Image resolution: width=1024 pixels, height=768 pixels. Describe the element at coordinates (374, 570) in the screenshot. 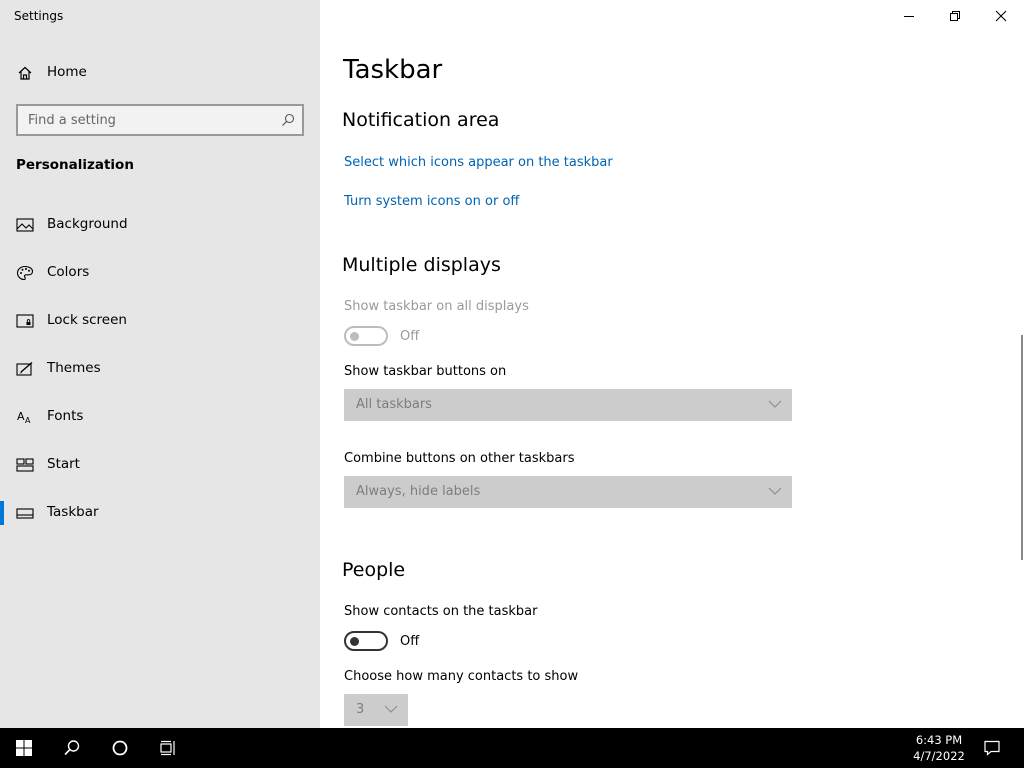

I see `people-heading: People` at that location.